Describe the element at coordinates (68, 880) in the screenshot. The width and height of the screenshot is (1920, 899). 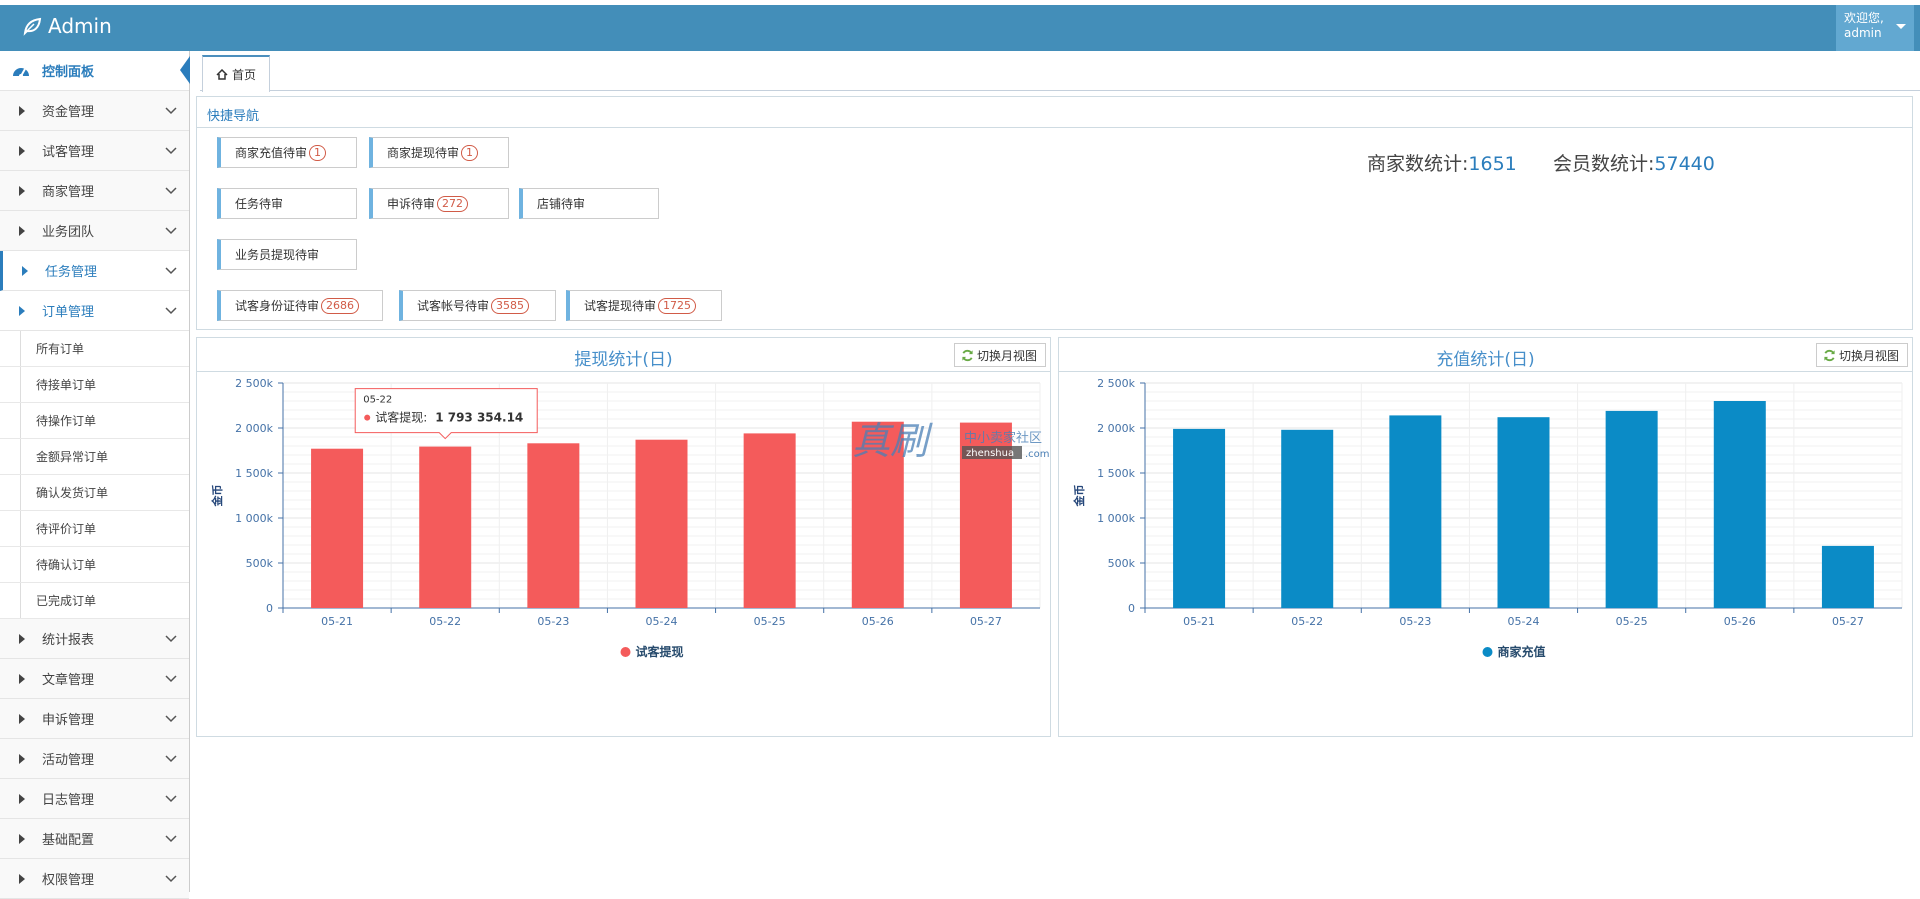
I see `sidebar-item-label: 权限管理` at that location.